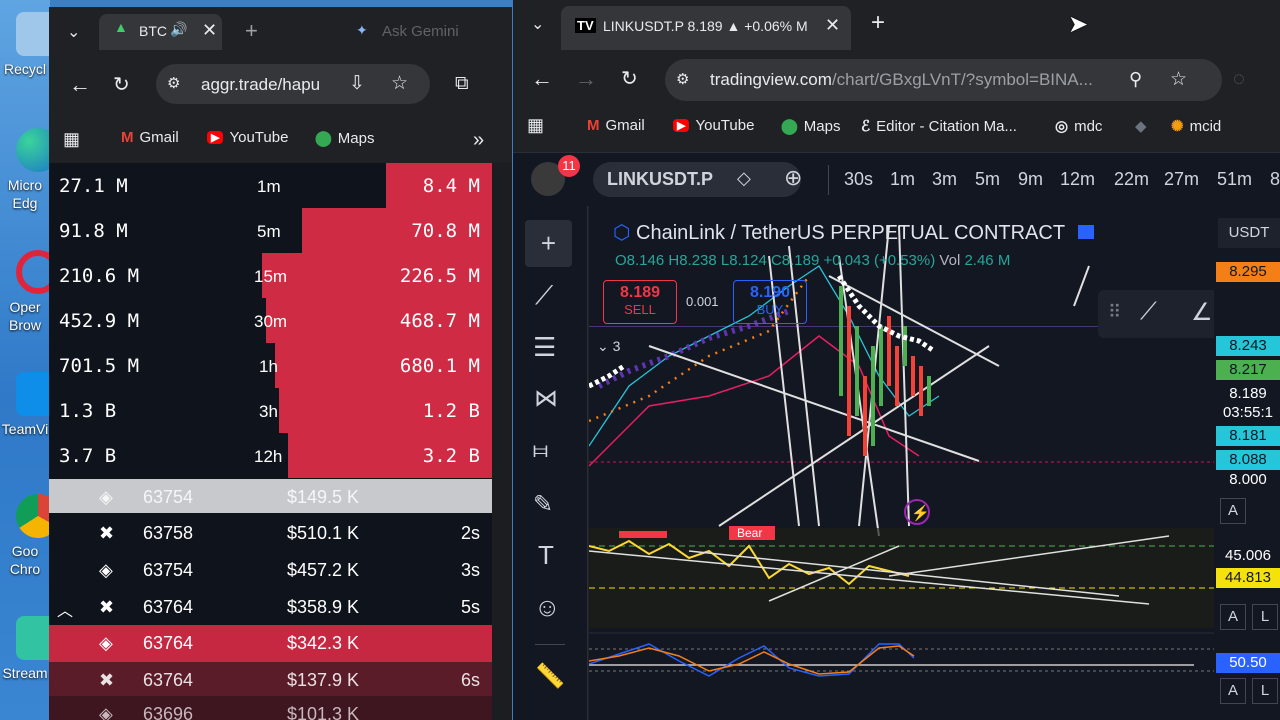  Describe the element at coordinates (1233, 691) in the screenshot. I see `auto-scale-button-3: A` at that location.